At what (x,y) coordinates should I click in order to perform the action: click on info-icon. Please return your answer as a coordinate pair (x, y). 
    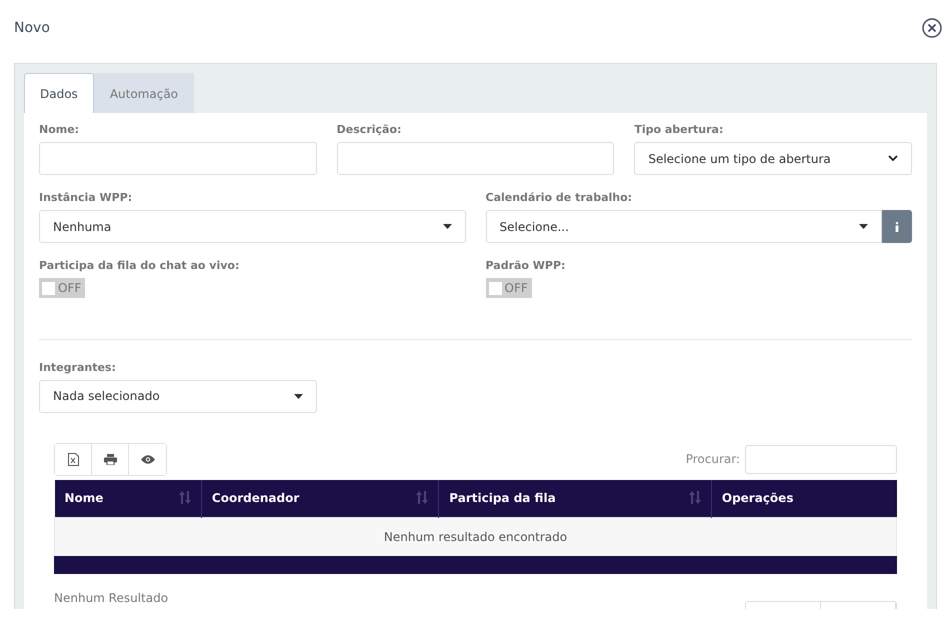
    Looking at the image, I should click on (896, 227).